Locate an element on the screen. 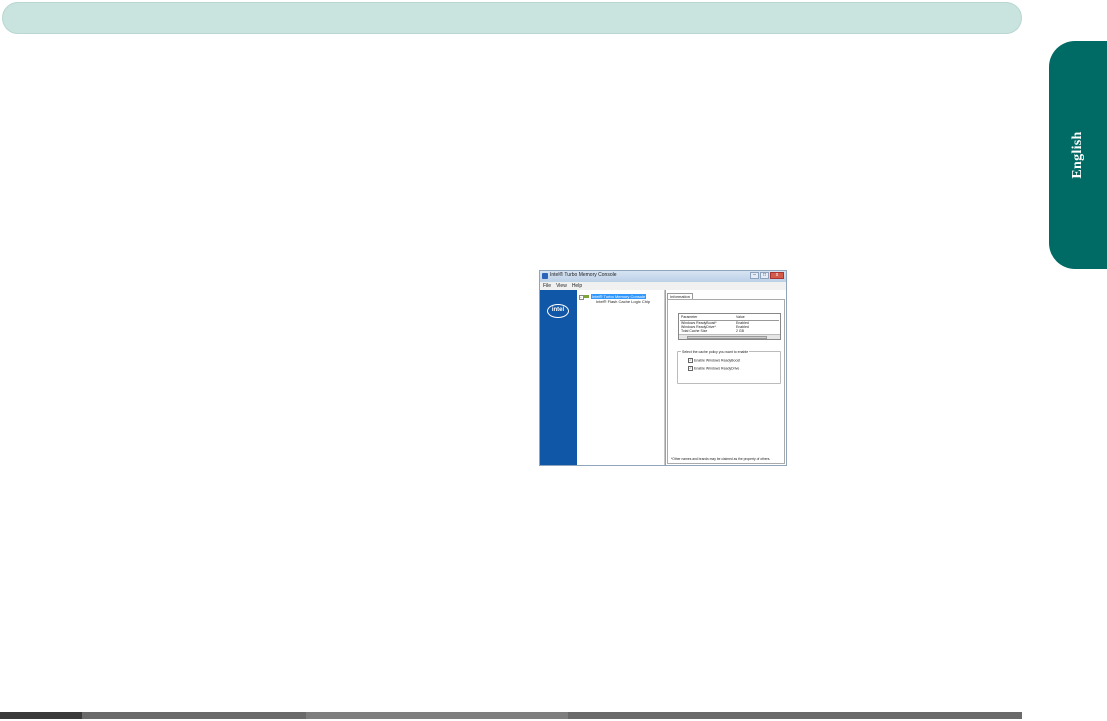  cell-parameter: Total Cache Size is located at coordinates (694, 331).